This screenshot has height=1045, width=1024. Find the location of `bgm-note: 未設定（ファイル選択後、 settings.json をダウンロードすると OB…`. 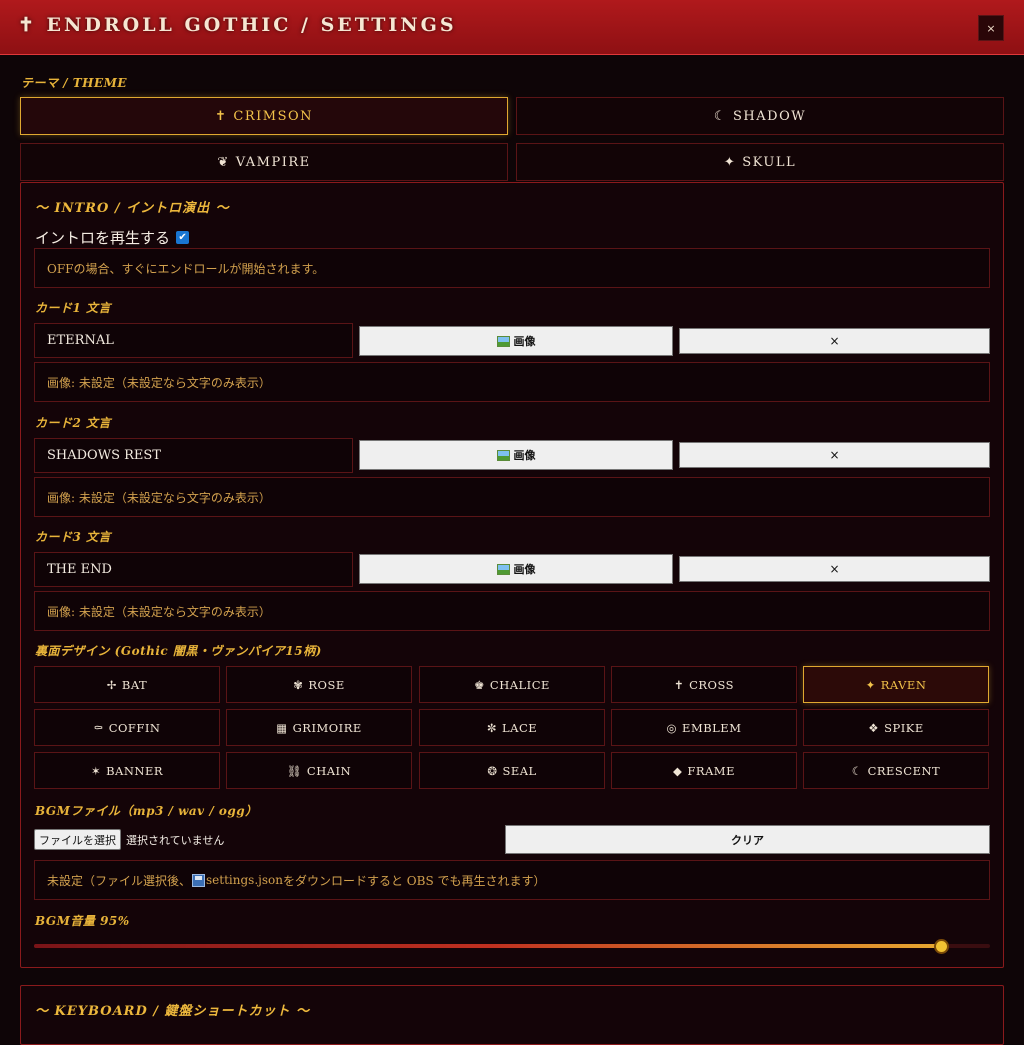

bgm-note: 未設定（ファイル選択後、 settings.json をダウンロードすると OB… is located at coordinates (512, 880).